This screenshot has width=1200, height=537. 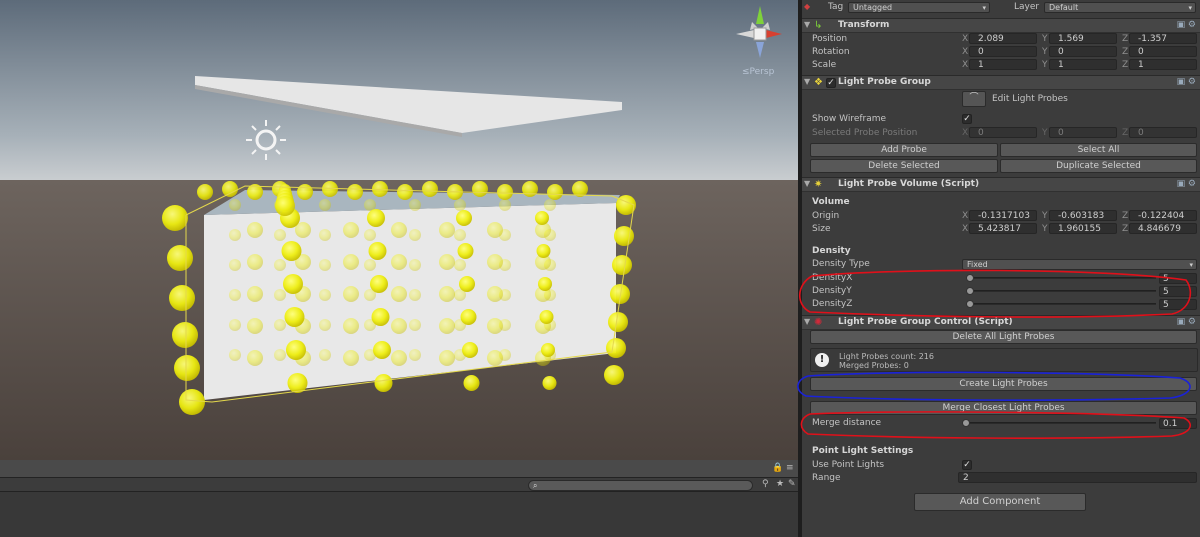 I want to click on lock-icon: 🔒, so click(x=777, y=468).